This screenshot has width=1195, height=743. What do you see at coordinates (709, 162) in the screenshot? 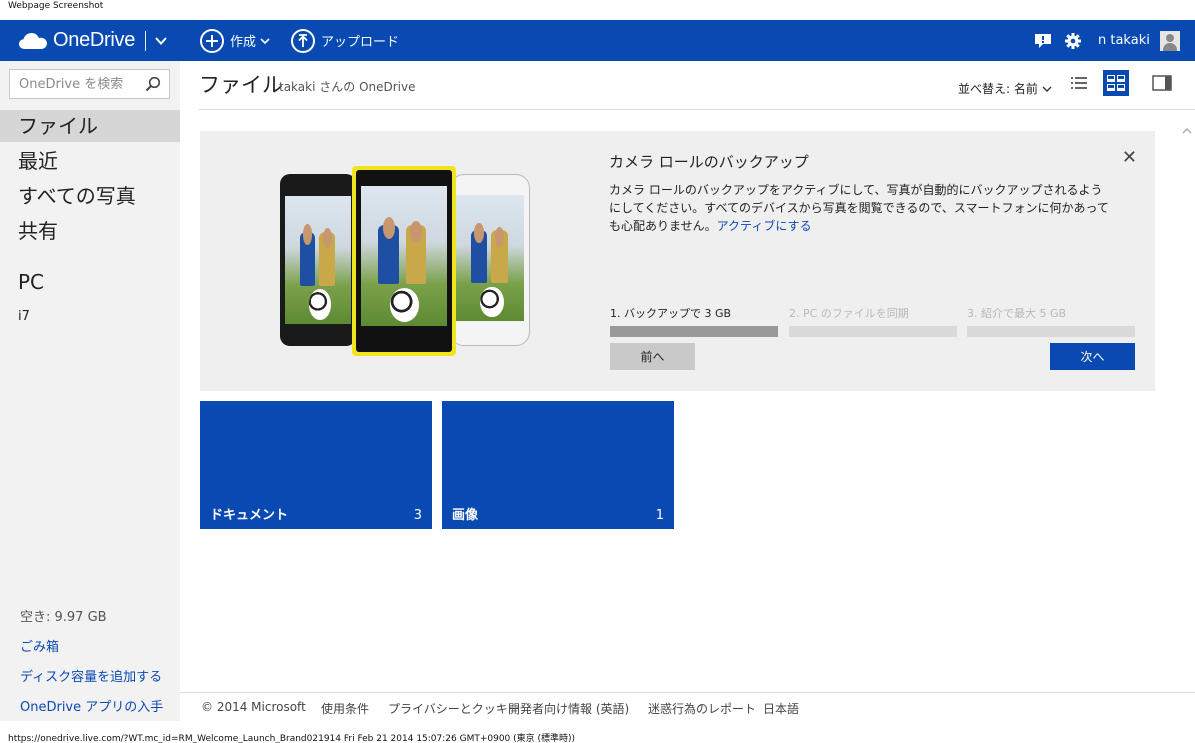
I see `promo-title: カメラ ロールのバックアップ` at bounding box center [709, 162].